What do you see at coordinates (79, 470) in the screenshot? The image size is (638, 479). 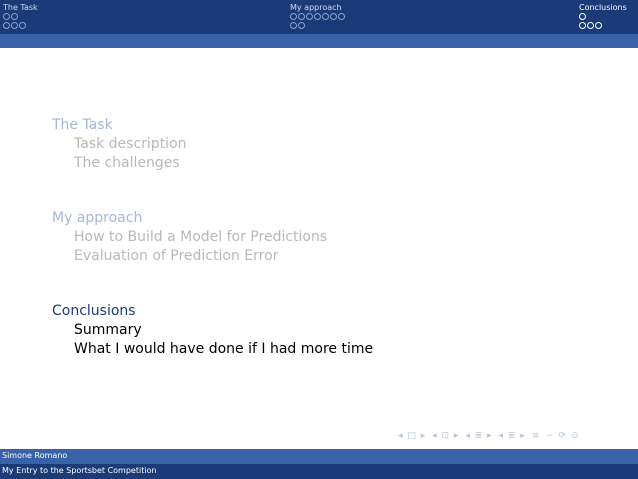 I see `footer-title: My Entry to the Sportsbet Competition` at bounding box center [79, 470].